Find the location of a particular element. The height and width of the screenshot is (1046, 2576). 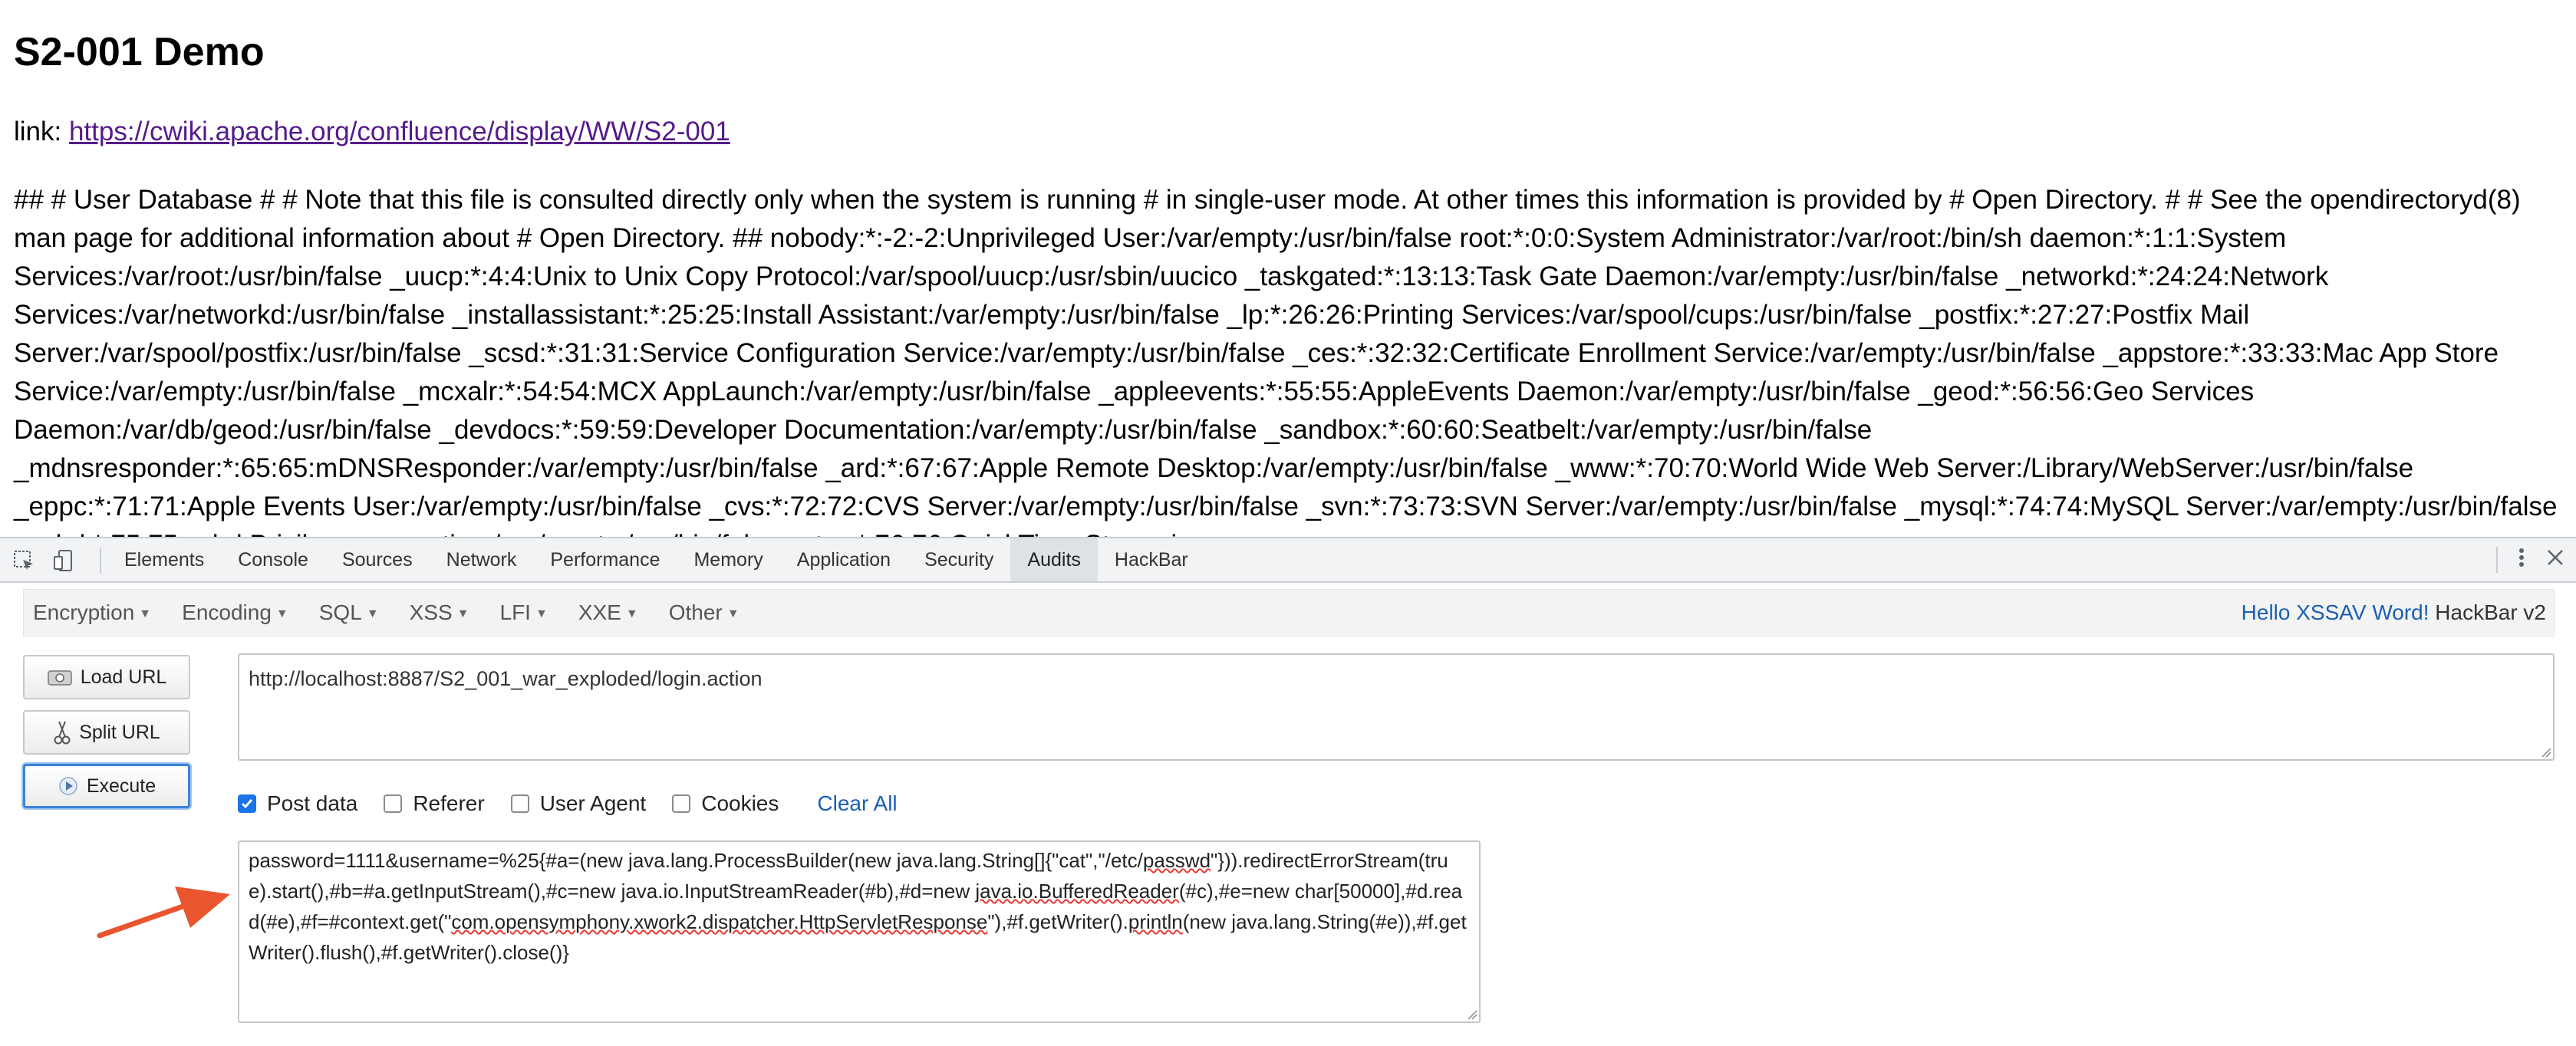

close-icon is located at coordinates (2555, 559).